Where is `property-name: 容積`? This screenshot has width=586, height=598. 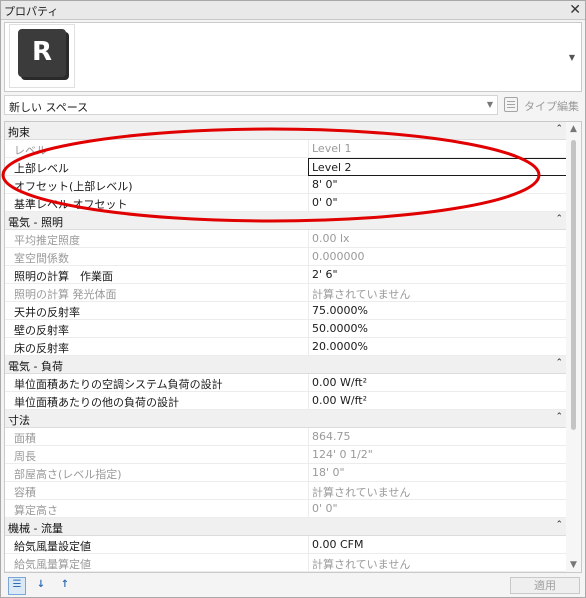
property-name: 容積 is located at coordinates (25, 492).